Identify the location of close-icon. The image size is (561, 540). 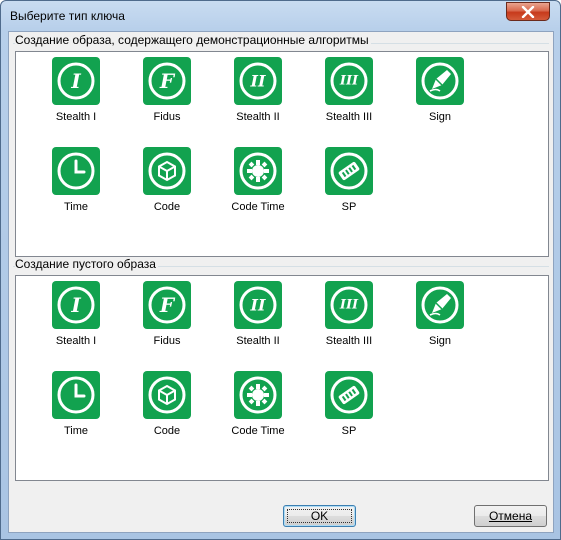
(528, 11).